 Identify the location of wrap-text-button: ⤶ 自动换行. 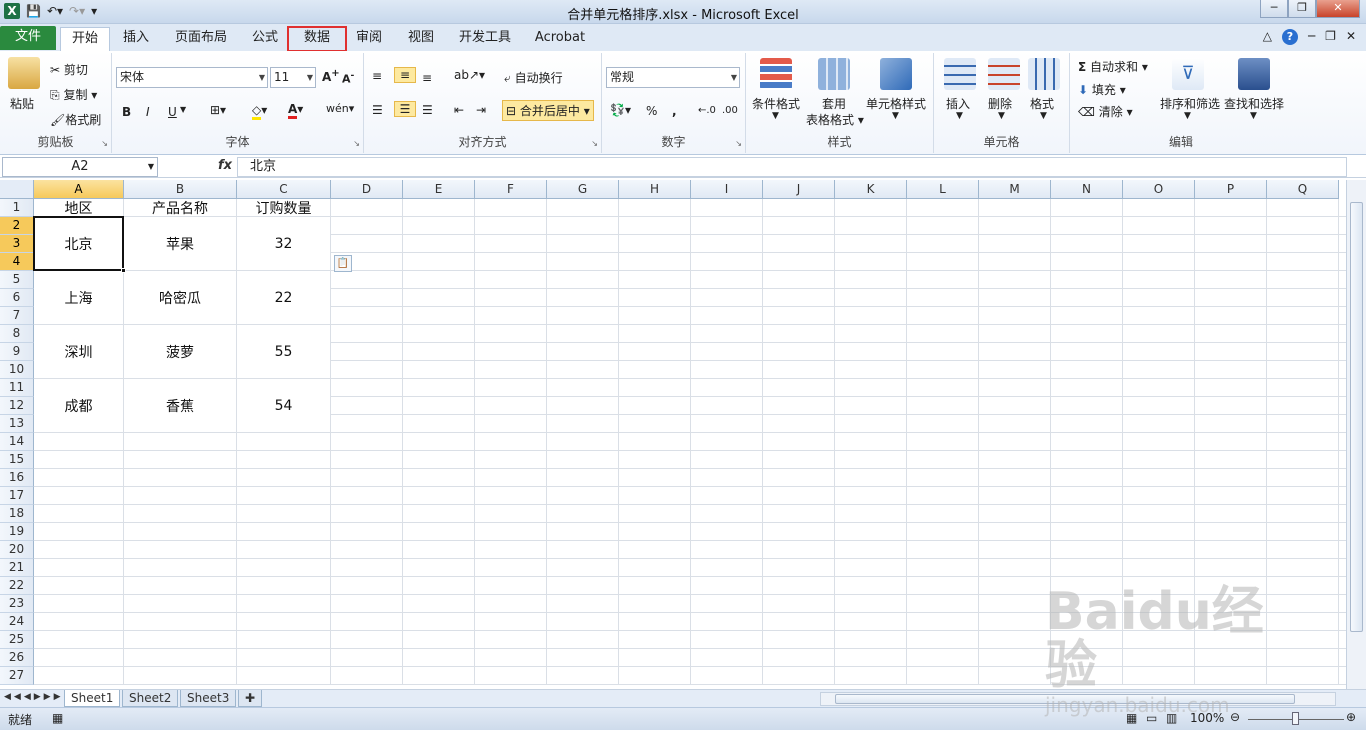
(533, 77).